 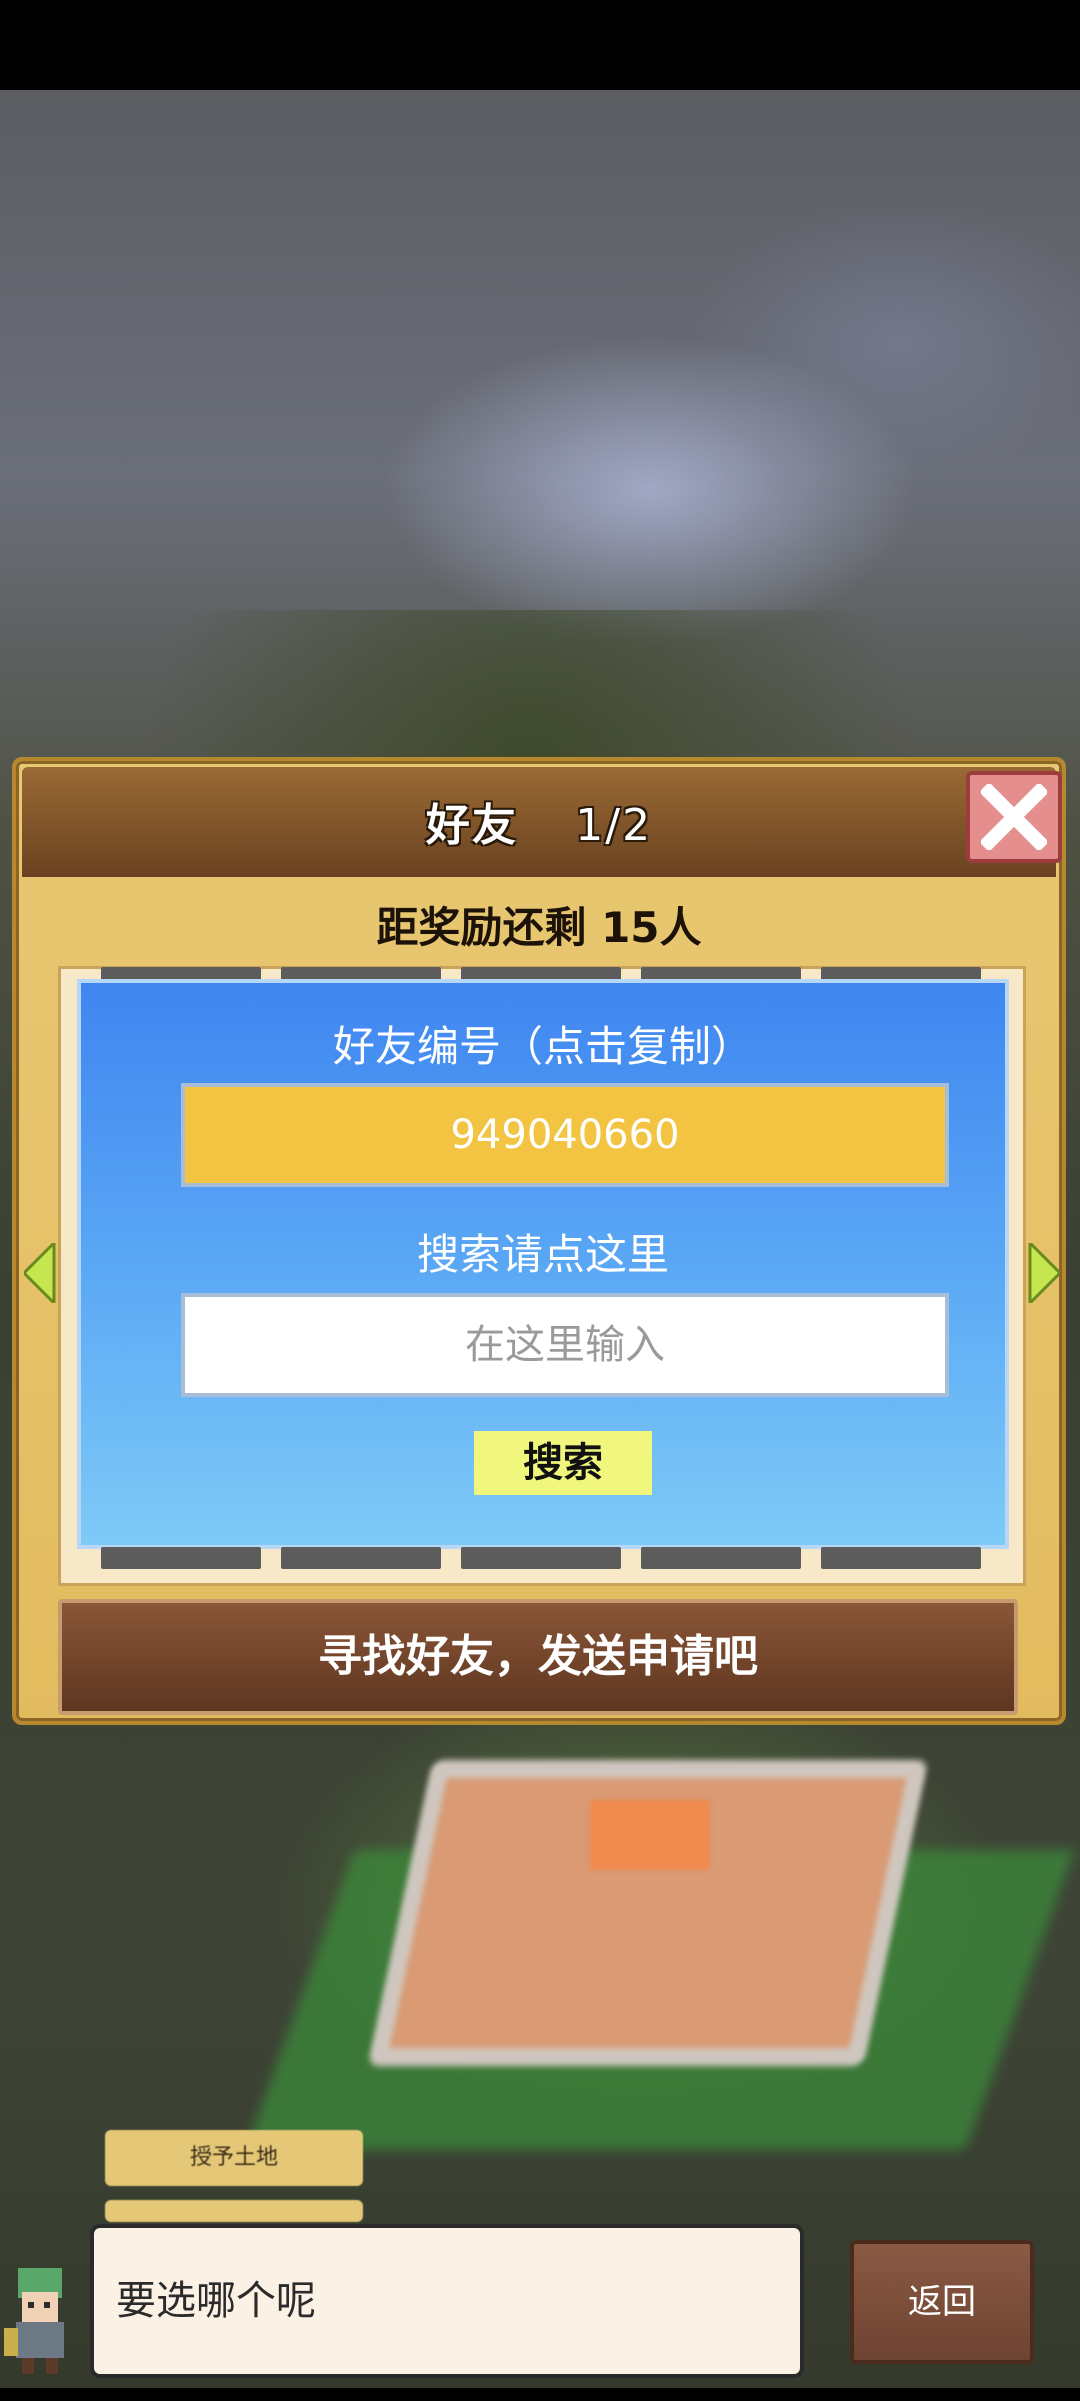 What do you see at coordinates (538, 1657) in the screenshot?
I see `find-friends-button: 寻找好友，发送申请吧` at bounding box center [538, 1657].